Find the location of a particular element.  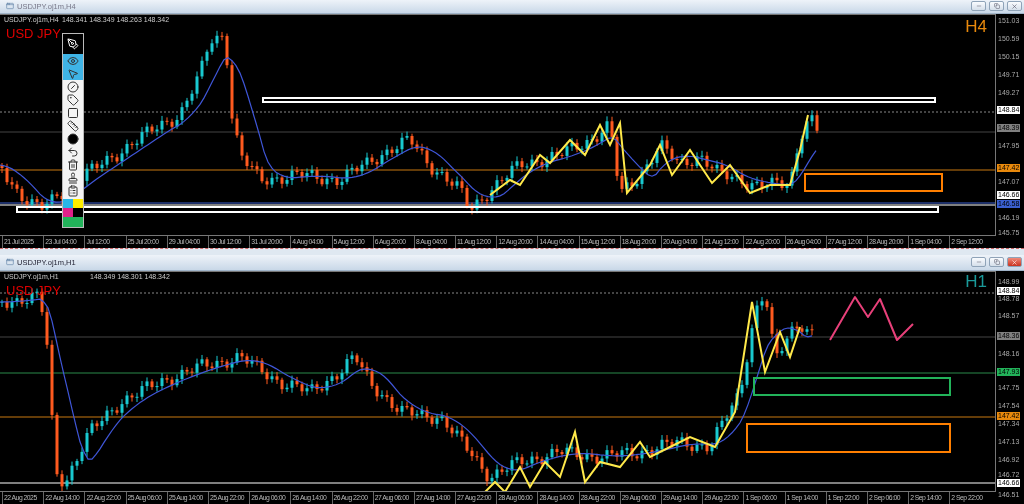

cursor-icon is located at coordinates (73, 73).